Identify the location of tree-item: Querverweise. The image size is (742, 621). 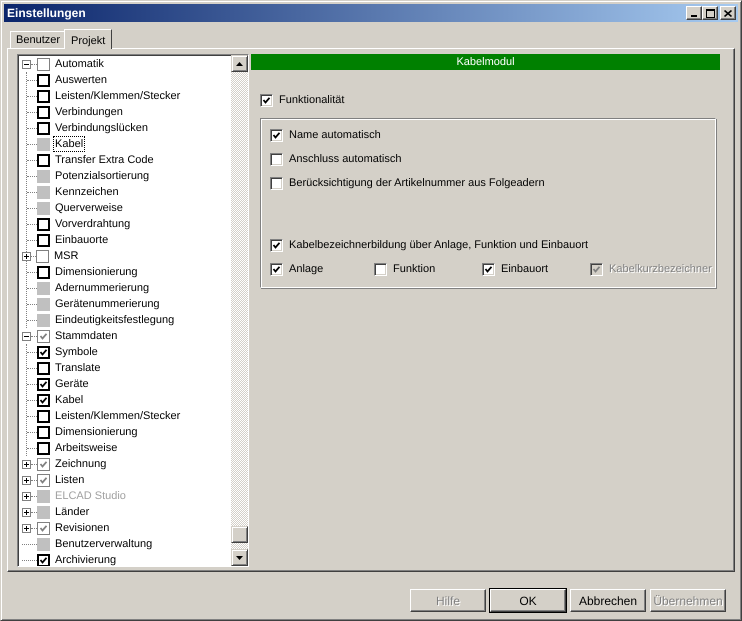
(89, 208).